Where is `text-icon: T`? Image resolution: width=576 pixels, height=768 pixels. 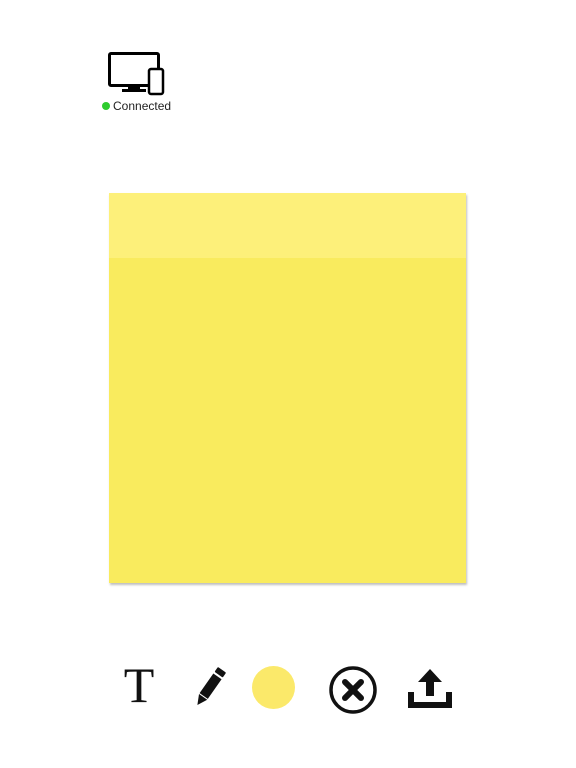 text-icon: T is located at coordinates (139, 685).